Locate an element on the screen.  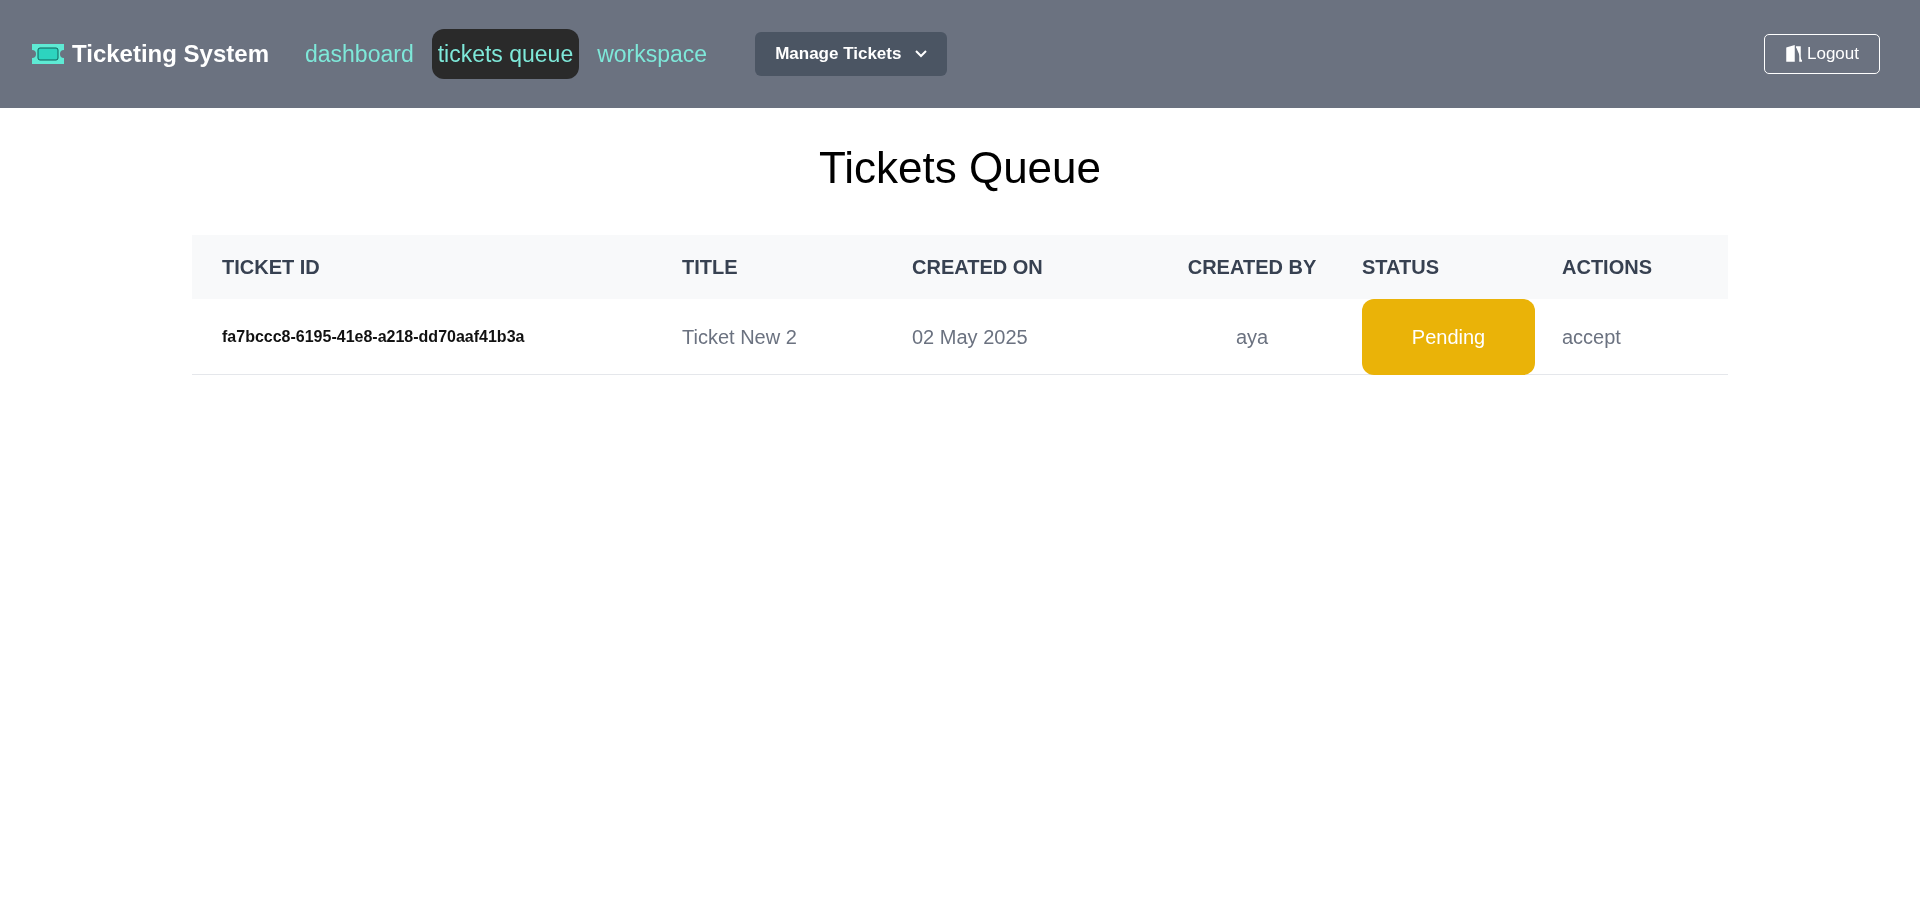
creator-name: aya is located at coordinates (1252, 336).